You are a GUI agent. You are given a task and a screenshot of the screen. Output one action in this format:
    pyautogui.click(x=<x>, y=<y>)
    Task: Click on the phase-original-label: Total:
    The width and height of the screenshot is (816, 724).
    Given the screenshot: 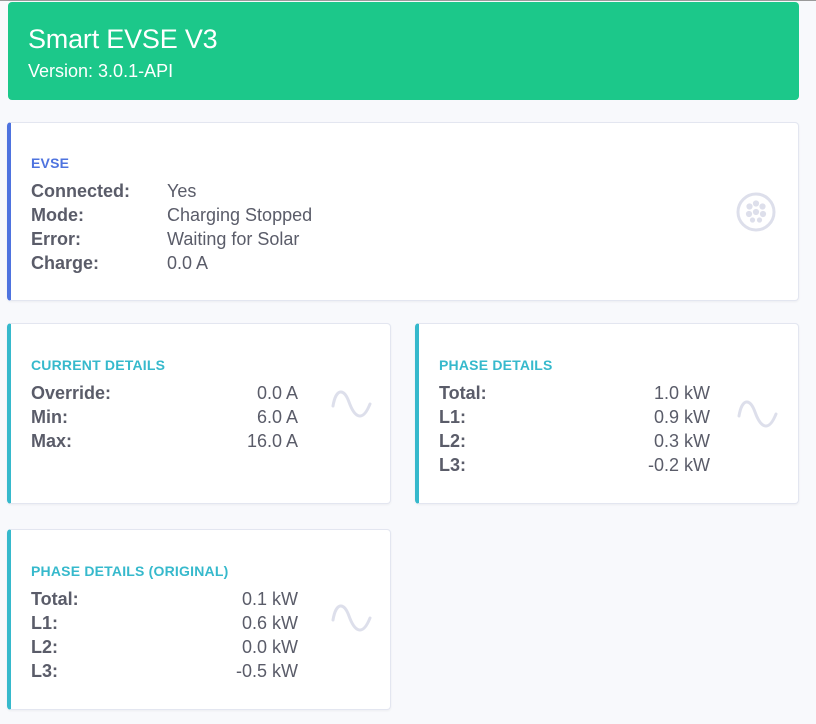 What is the action you would take?
    pyautogui.click(x=55, y=599)
    